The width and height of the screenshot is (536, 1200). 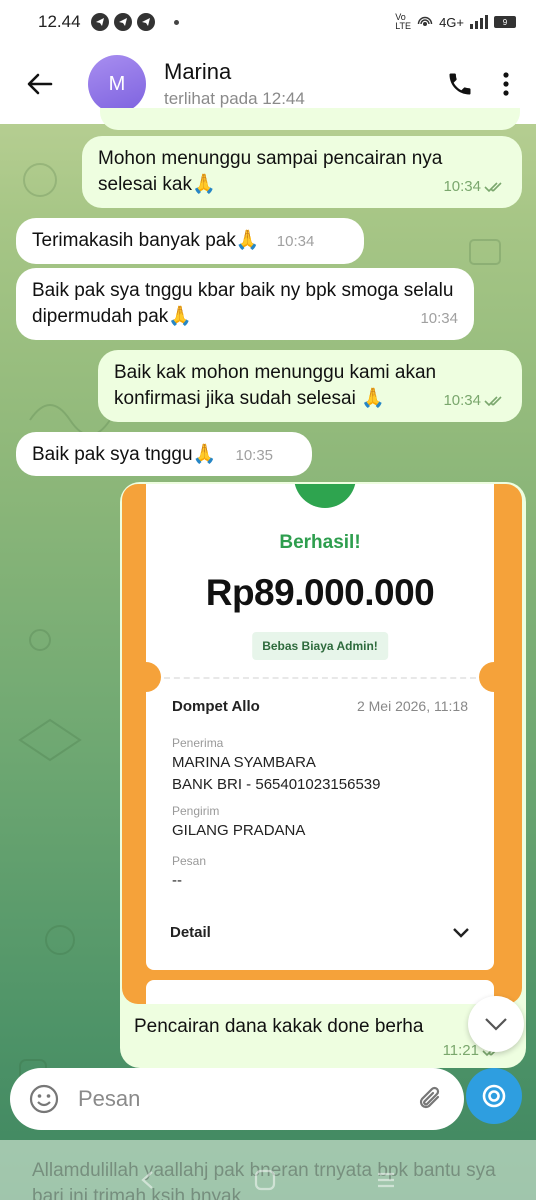 What do you see at coordinates (412, 706) in the screenshot?
I see `receipt-date: 2 Mei 2026, 11:18` at bounding box center [412, 706].